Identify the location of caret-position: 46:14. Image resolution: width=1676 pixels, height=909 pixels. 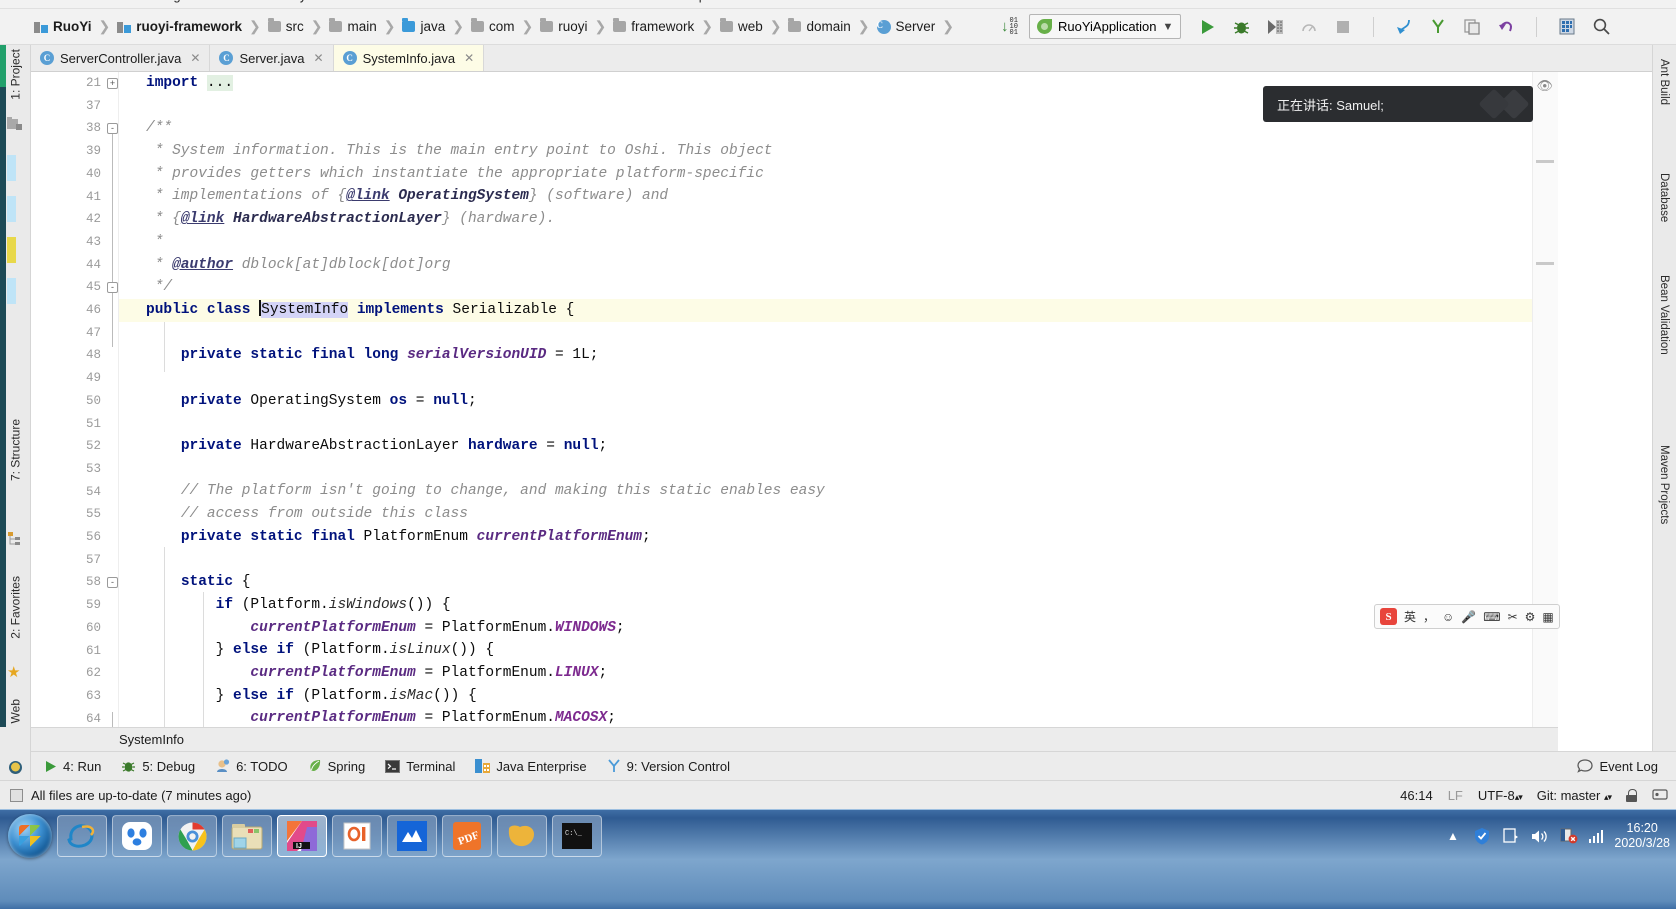
(1416, 795).